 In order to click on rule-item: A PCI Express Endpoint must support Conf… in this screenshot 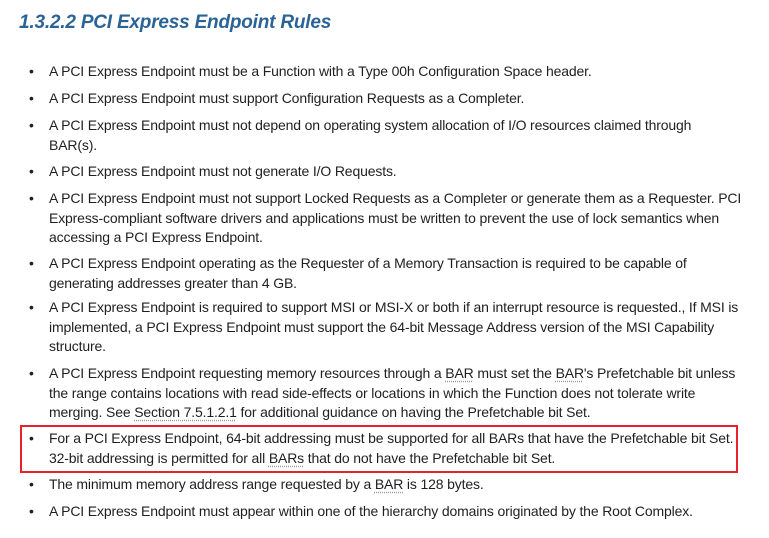, I will do `click(399, 99)`.